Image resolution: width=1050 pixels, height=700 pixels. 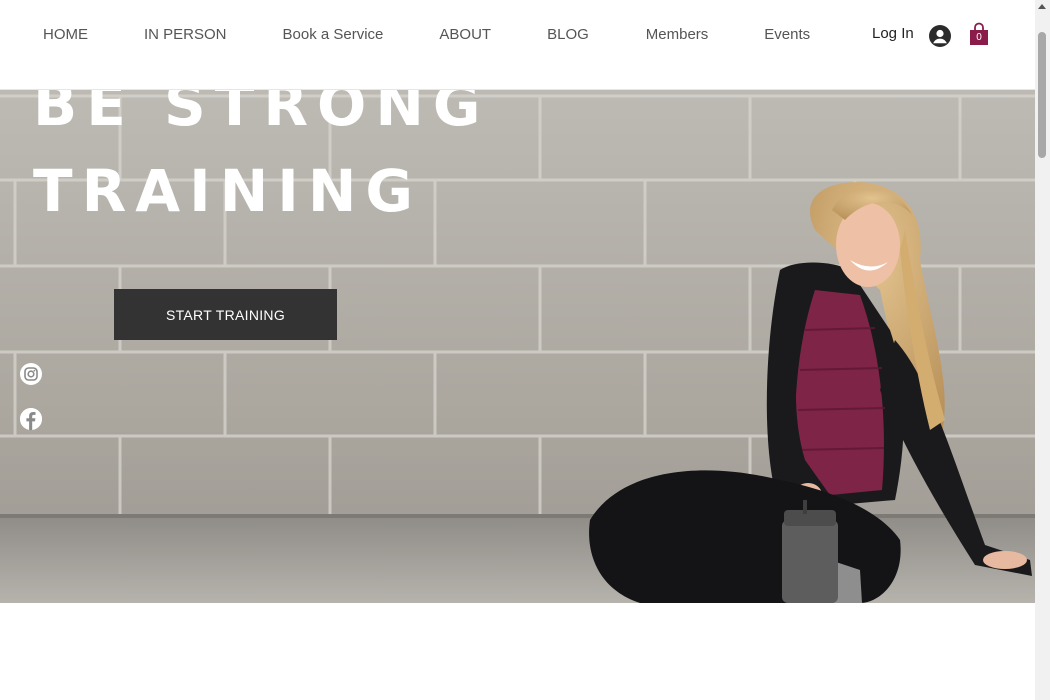 What do you see at coordinates (185, 34) in the screenshot?
I see `nav-in-person: IN PERSON` at bounding box center [185, 34].